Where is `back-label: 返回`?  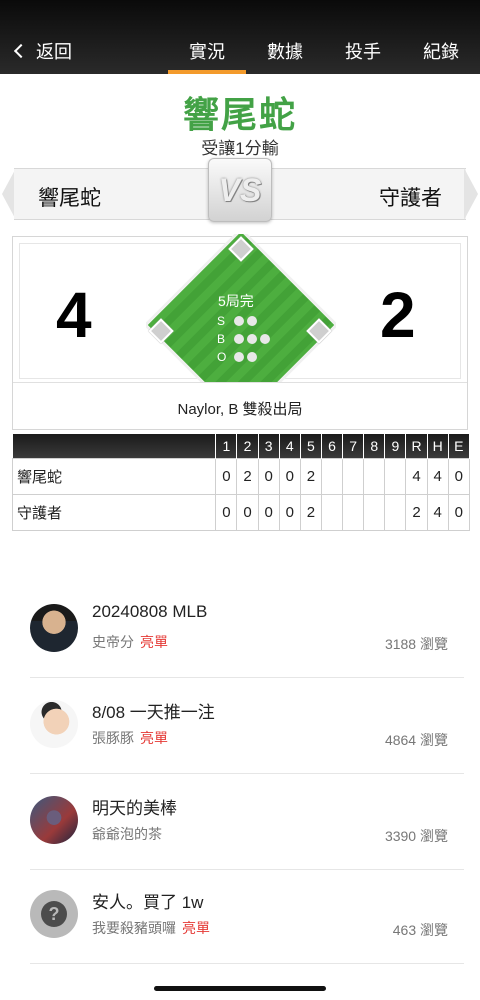
back-label: 返回 is located at coordinates (54, 52).